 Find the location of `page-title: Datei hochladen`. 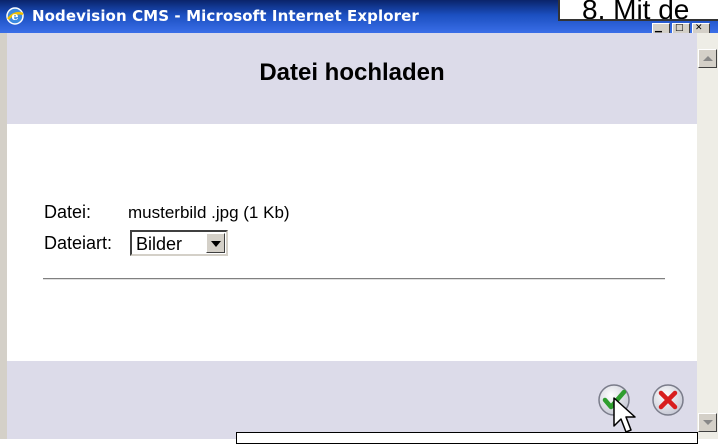

page-title: Datei hochladen is located at coordinates (352, 72).